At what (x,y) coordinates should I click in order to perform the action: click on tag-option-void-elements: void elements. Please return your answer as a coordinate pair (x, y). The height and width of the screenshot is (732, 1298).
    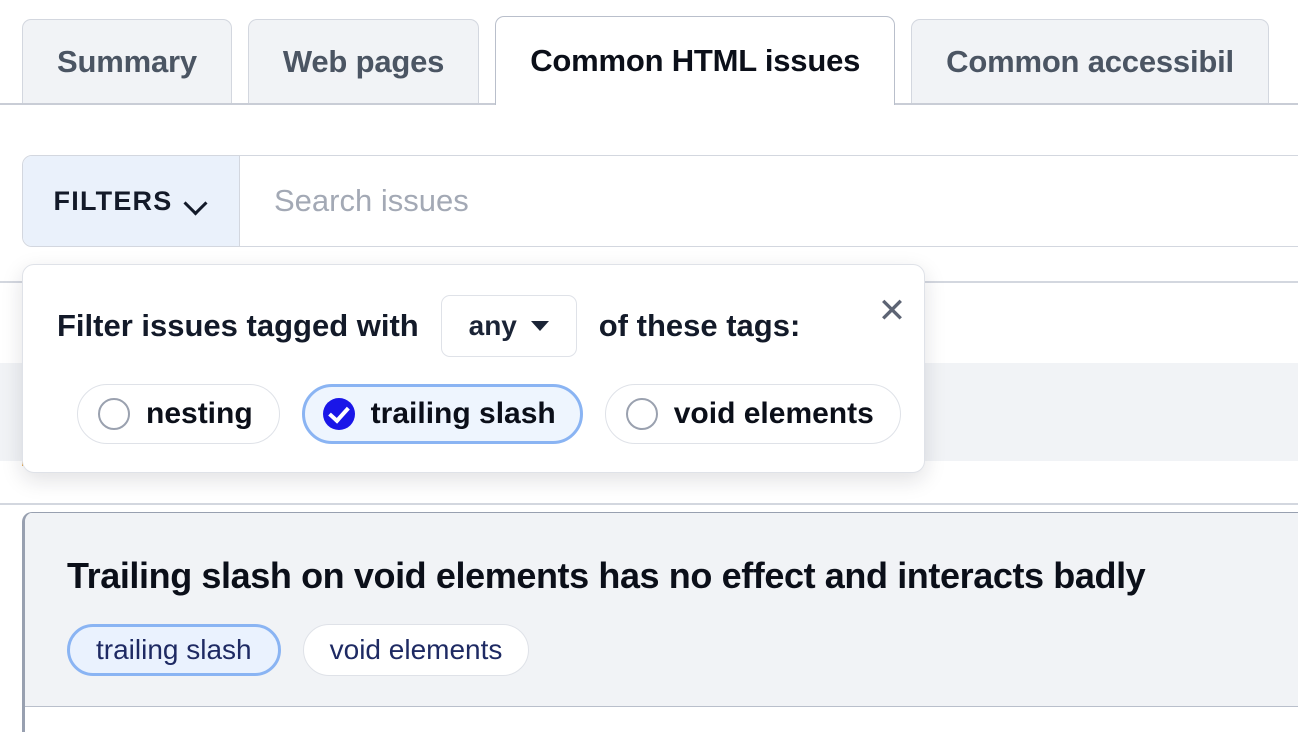
    Looking at the image, I should click on (752, 414).